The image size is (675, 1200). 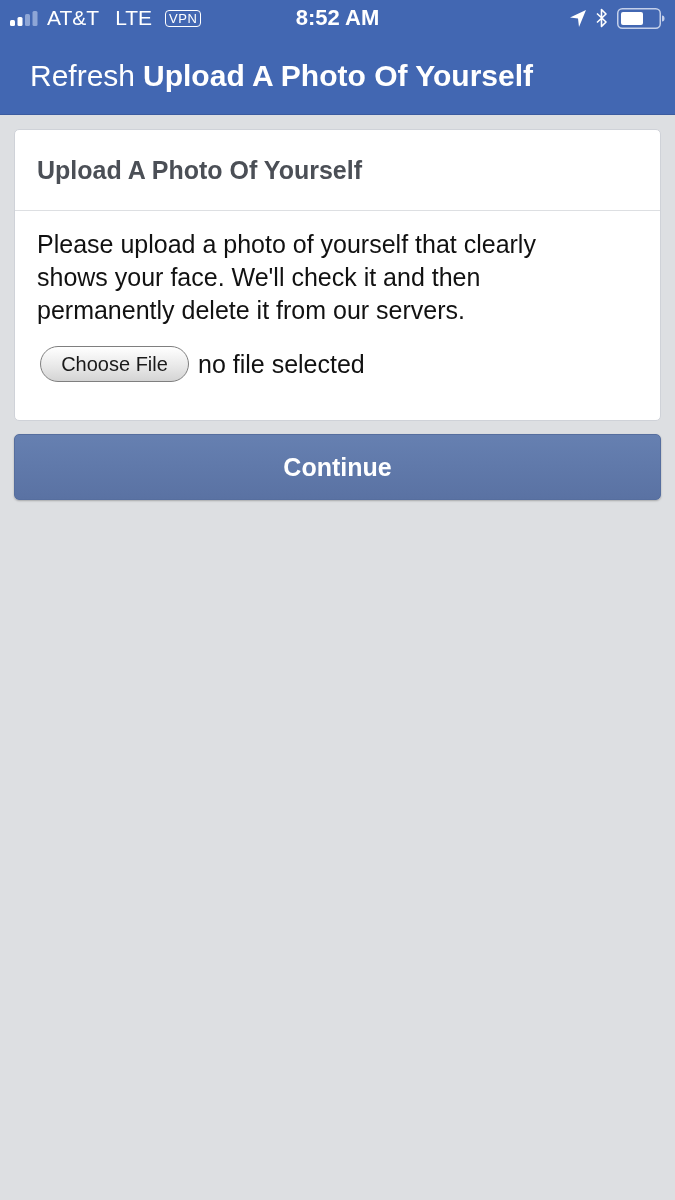 I want to click on location-arrow-icon, so click(x=578, y=18).